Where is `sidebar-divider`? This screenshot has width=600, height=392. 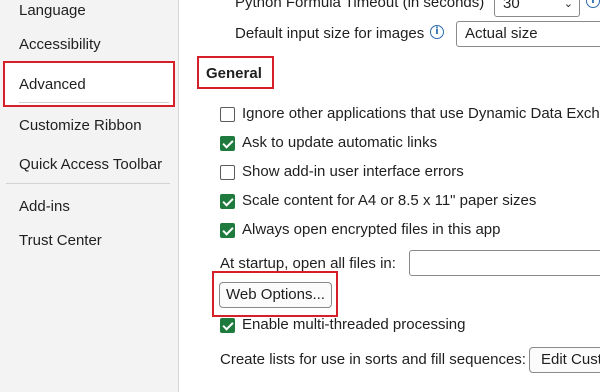 sidebar-divider is located at coordinates (88, 183).